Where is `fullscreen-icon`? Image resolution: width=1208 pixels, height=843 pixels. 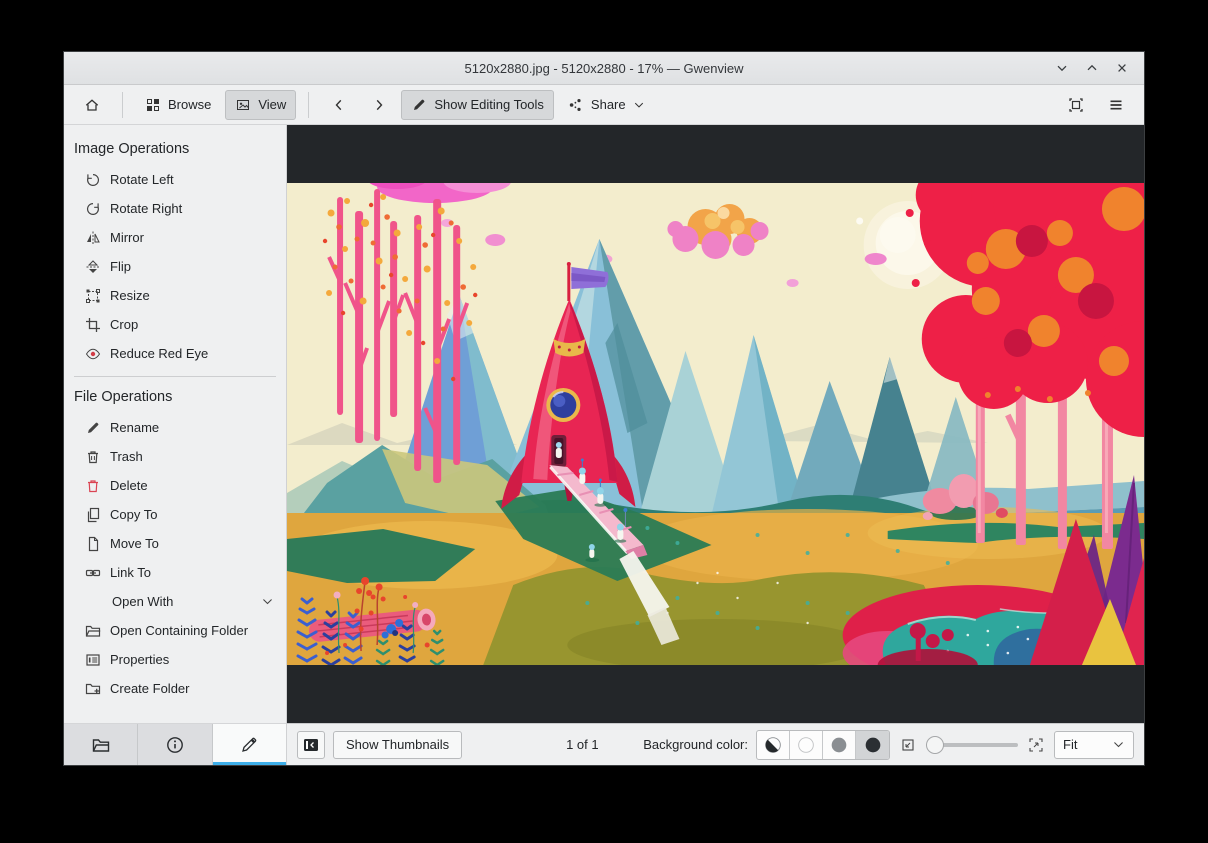
fullscreen-icon is located at coordinates (1076, 104).